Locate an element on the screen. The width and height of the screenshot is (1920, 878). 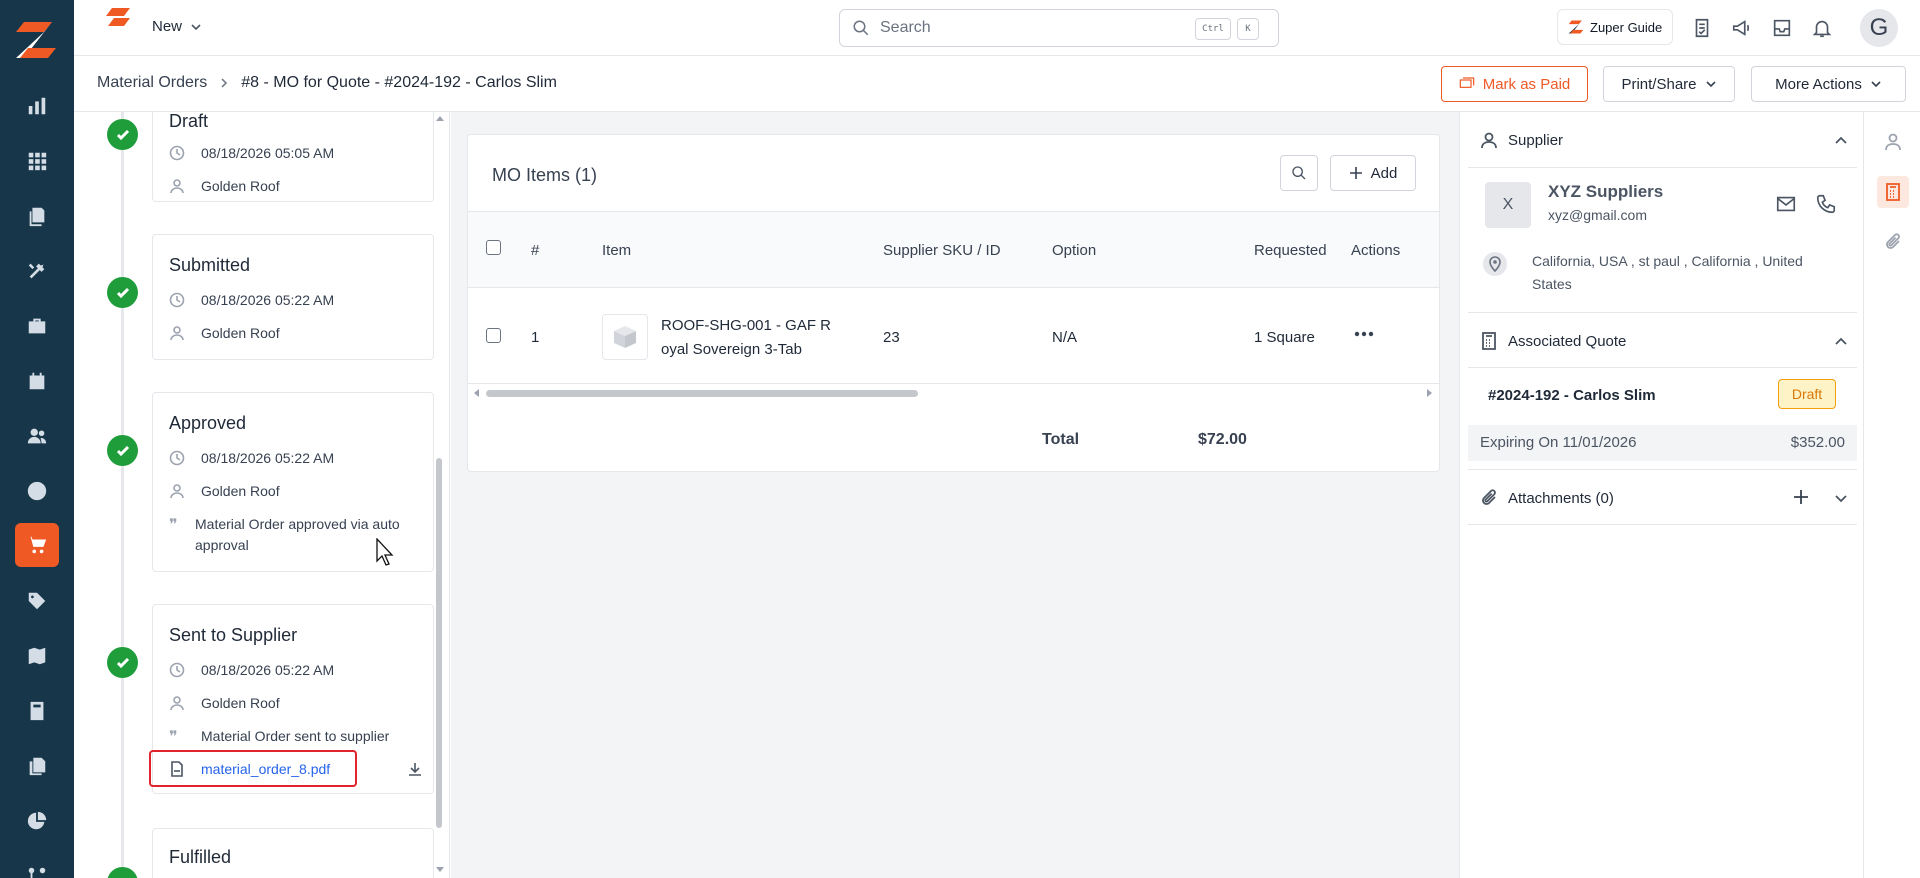
sidebar-dashboard-icon is located at coordinates (37, 161).